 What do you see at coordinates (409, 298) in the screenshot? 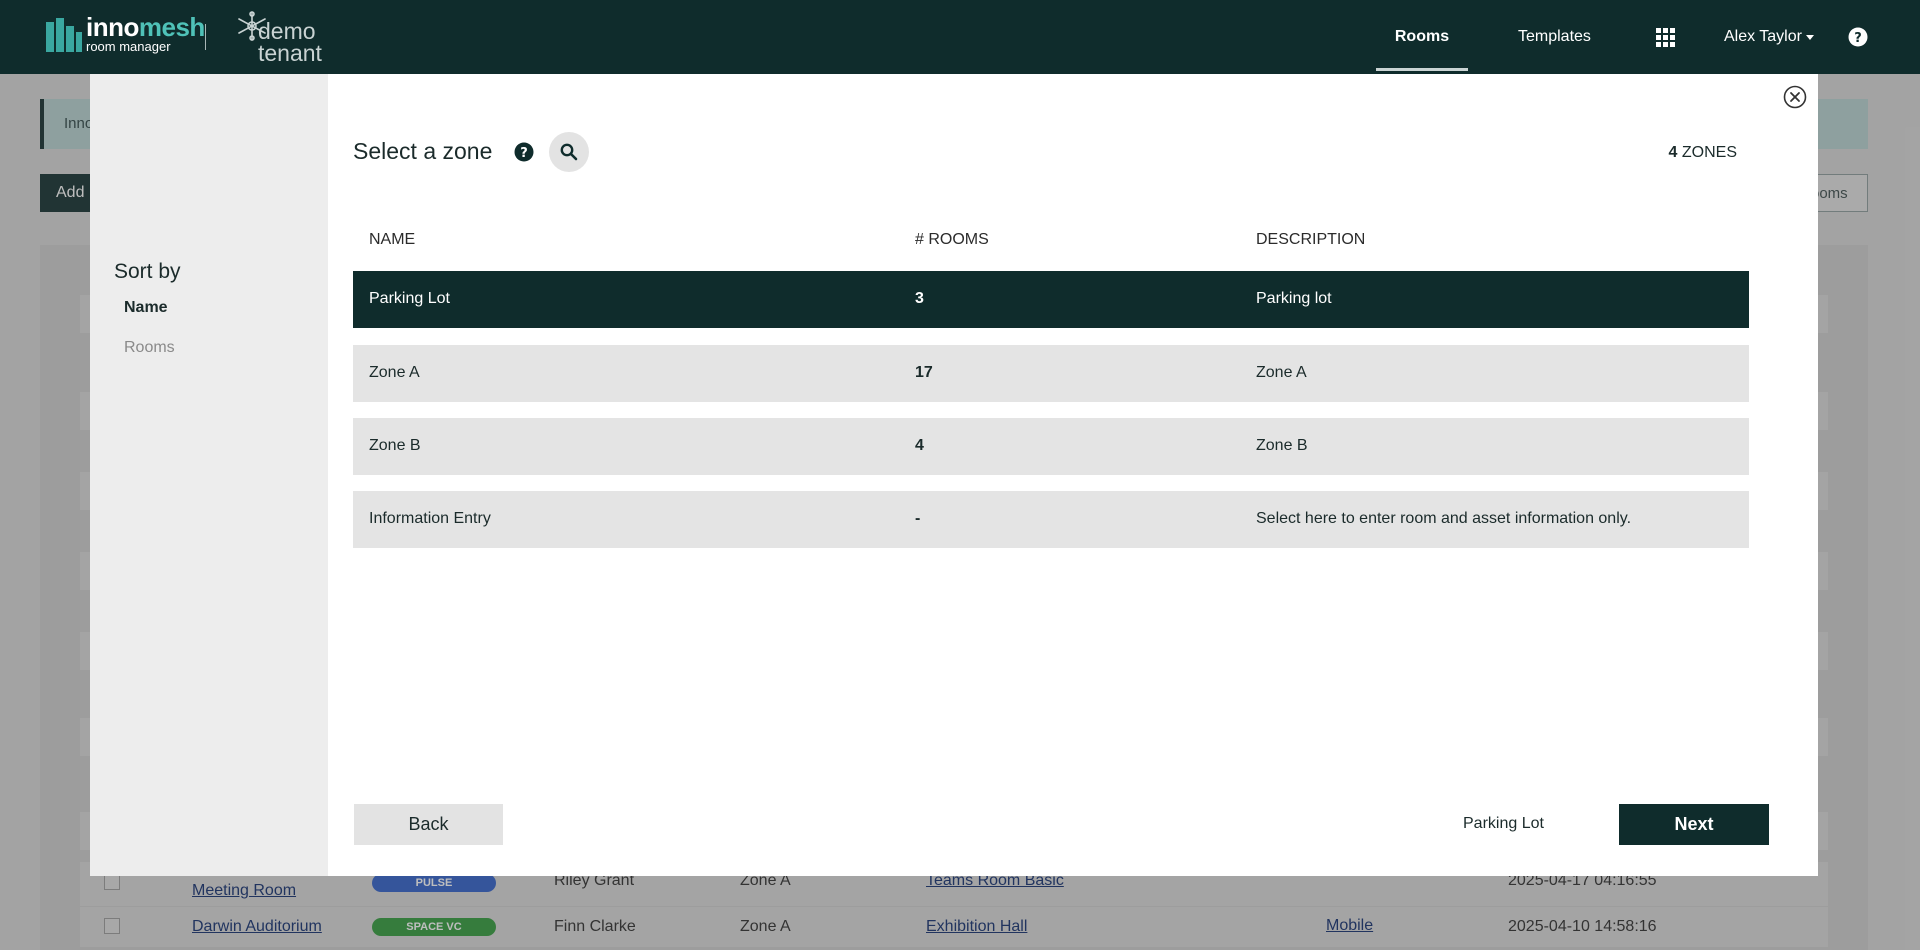
I see `zone-name: Parking Lot` at bounding box center [409, 298].